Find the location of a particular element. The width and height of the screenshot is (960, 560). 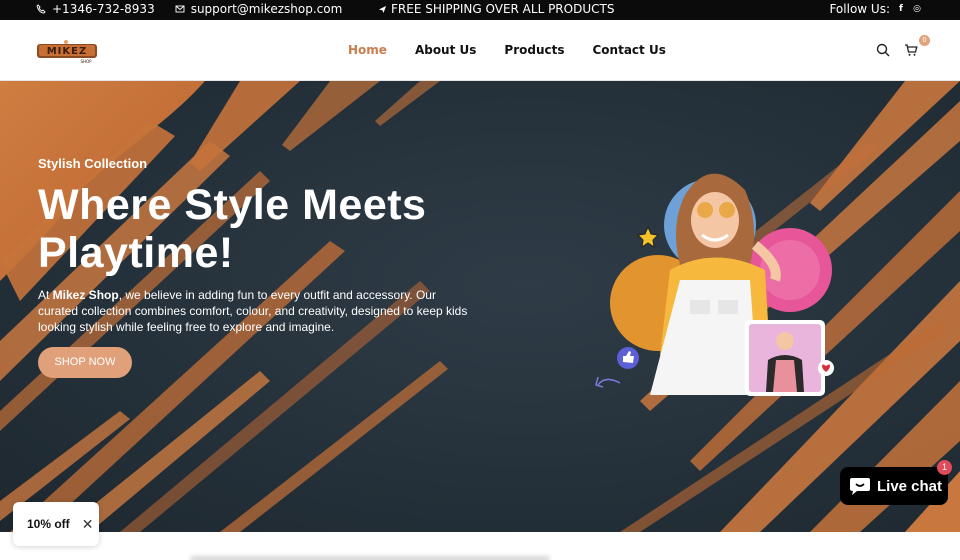

chat-bubble-icon is located at coordinates (860, 486).